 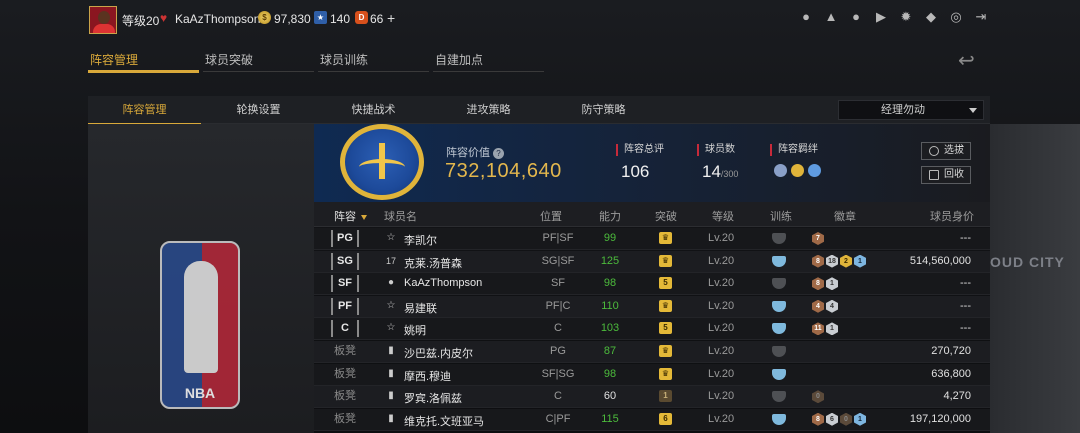 What do you see at coordinates (981, 17) in the screenshot?
I see `logout-icon: ⇥` at bounding box center [981, 17].